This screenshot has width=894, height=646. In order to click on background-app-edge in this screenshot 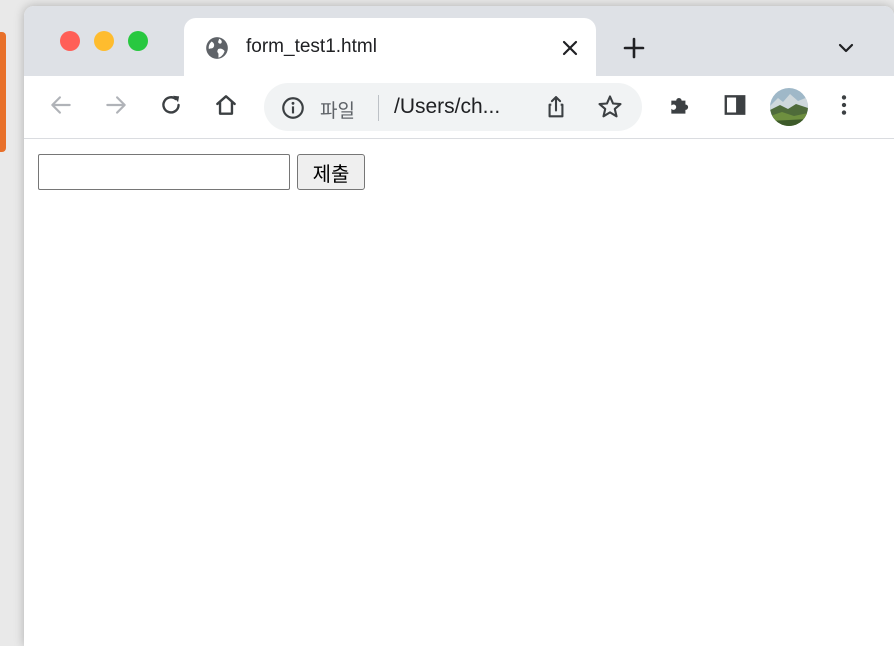, I will do `click(3, 92)`.